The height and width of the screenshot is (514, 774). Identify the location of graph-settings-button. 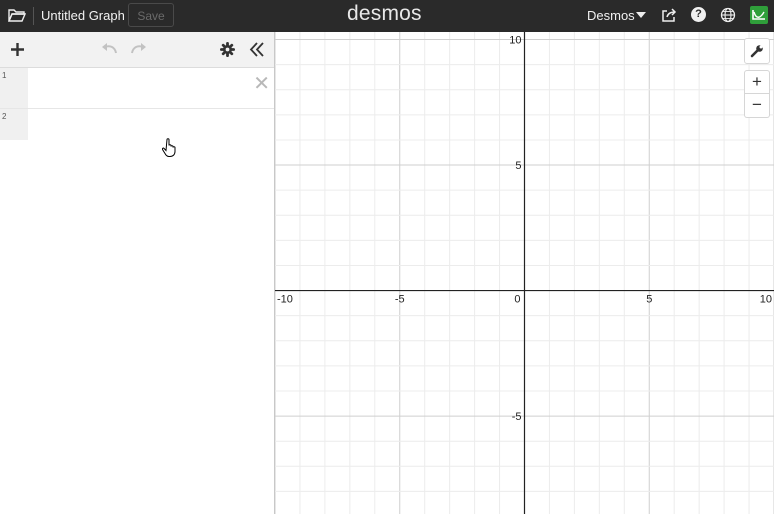
(757, 51).